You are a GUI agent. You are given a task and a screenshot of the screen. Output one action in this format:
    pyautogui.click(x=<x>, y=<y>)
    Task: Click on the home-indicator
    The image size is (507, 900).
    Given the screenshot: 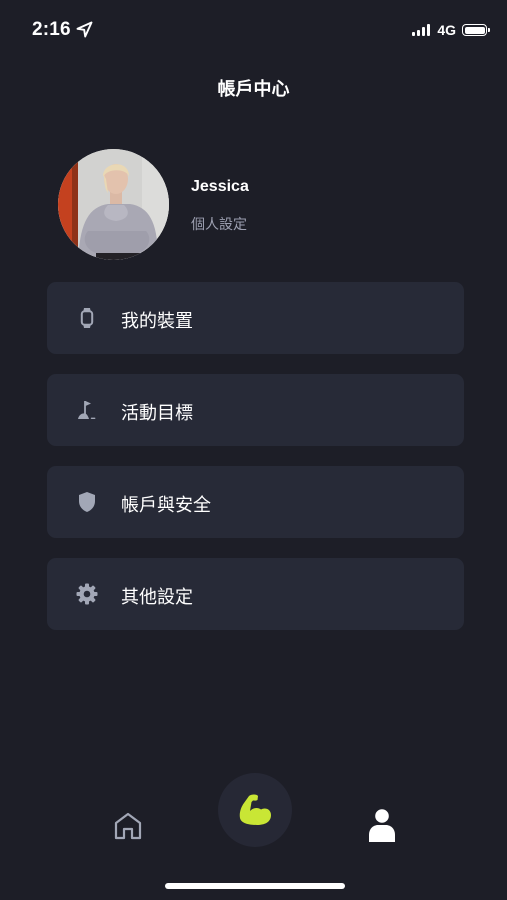 What is the action you would take?
    pyautogui.click(x=255, y=886)
    